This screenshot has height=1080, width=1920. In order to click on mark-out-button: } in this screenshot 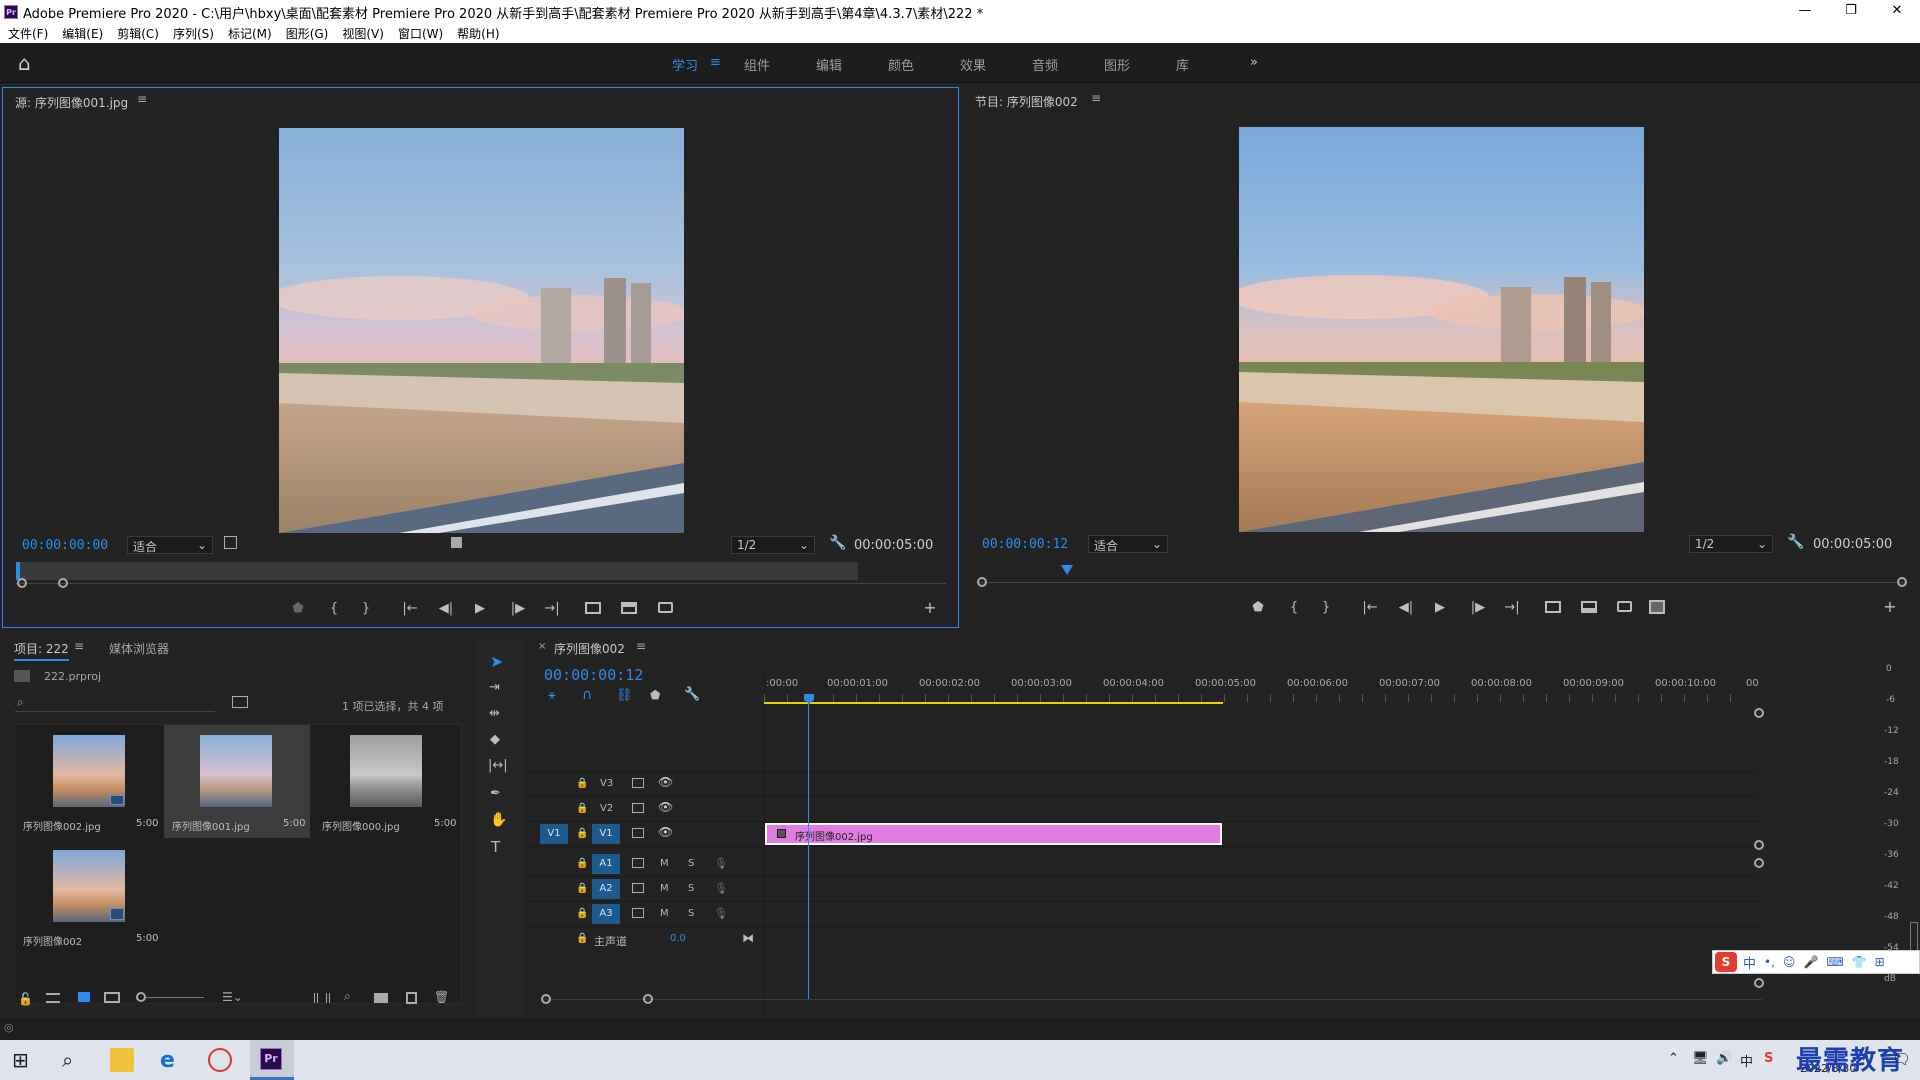, I will do `click(366, 608)`.